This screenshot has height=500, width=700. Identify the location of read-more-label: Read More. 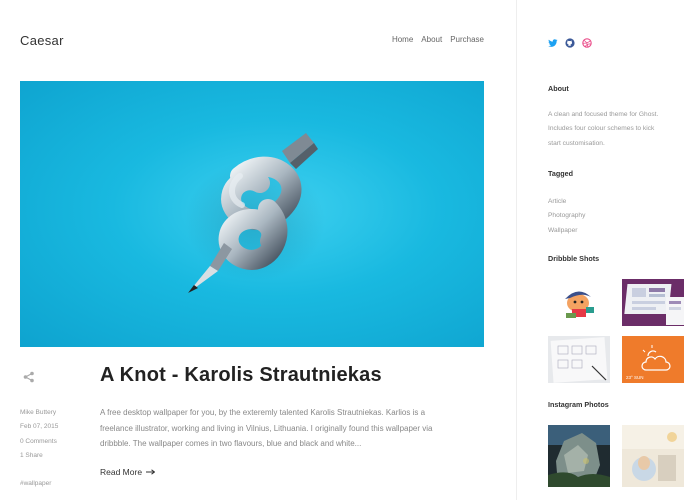
(121, 472).